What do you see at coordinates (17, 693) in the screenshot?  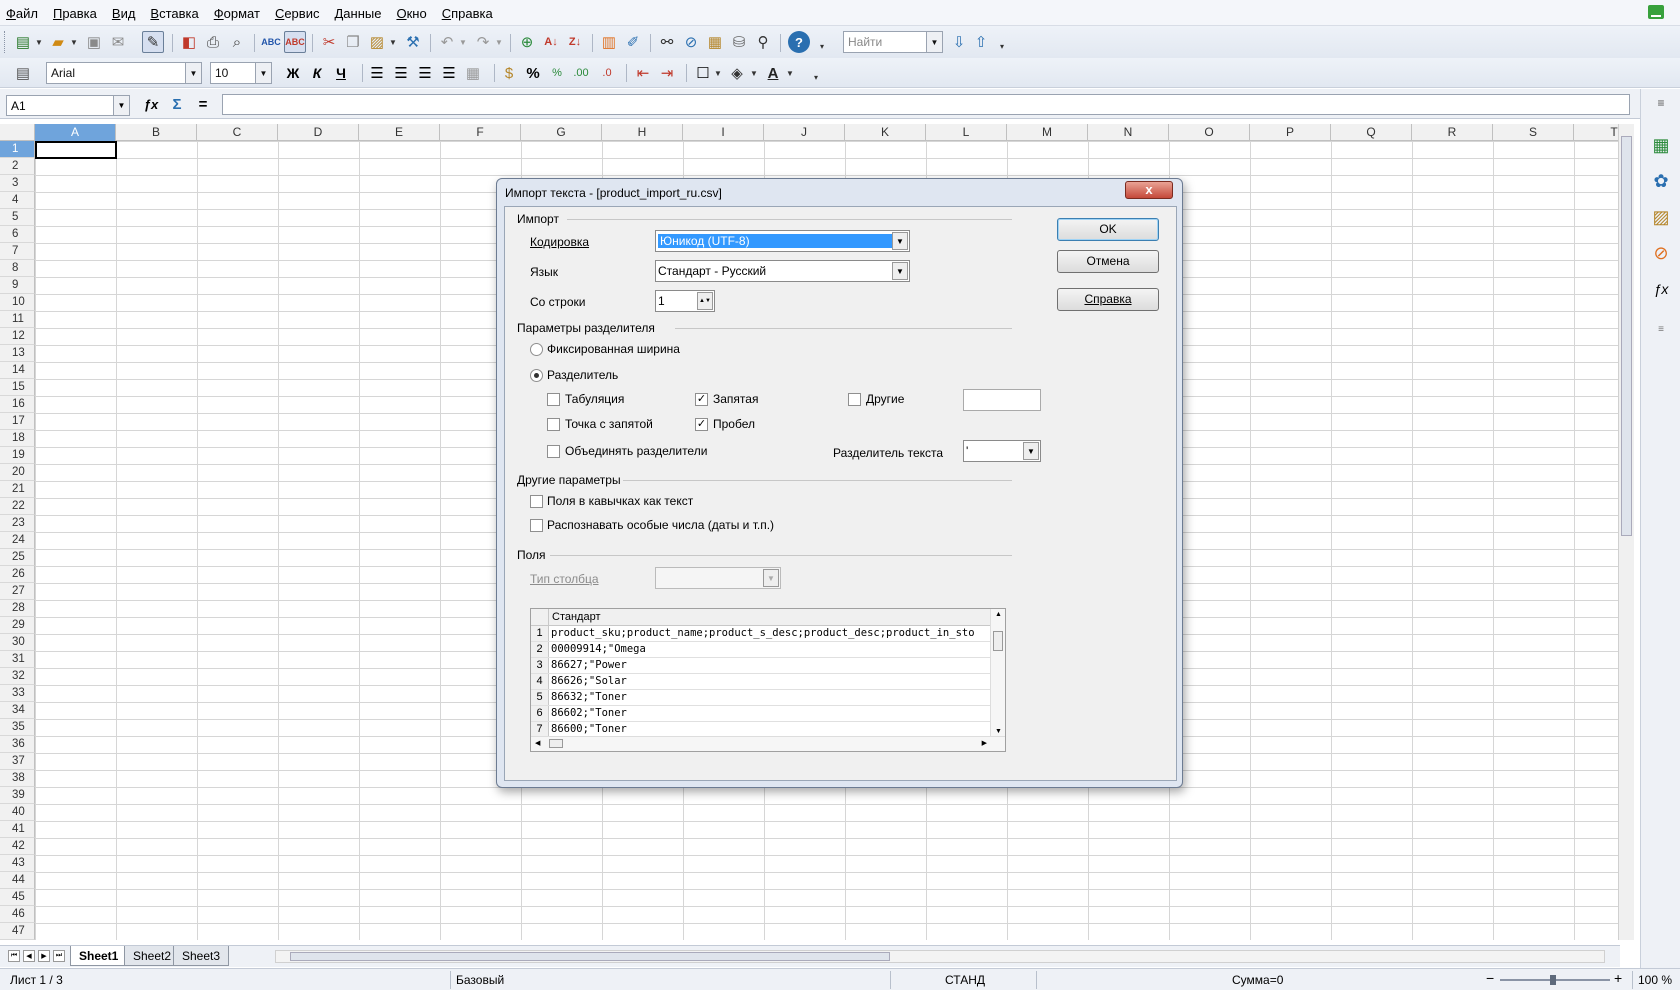 I see `row-header-33: 33` at bounding box center [17, 693].